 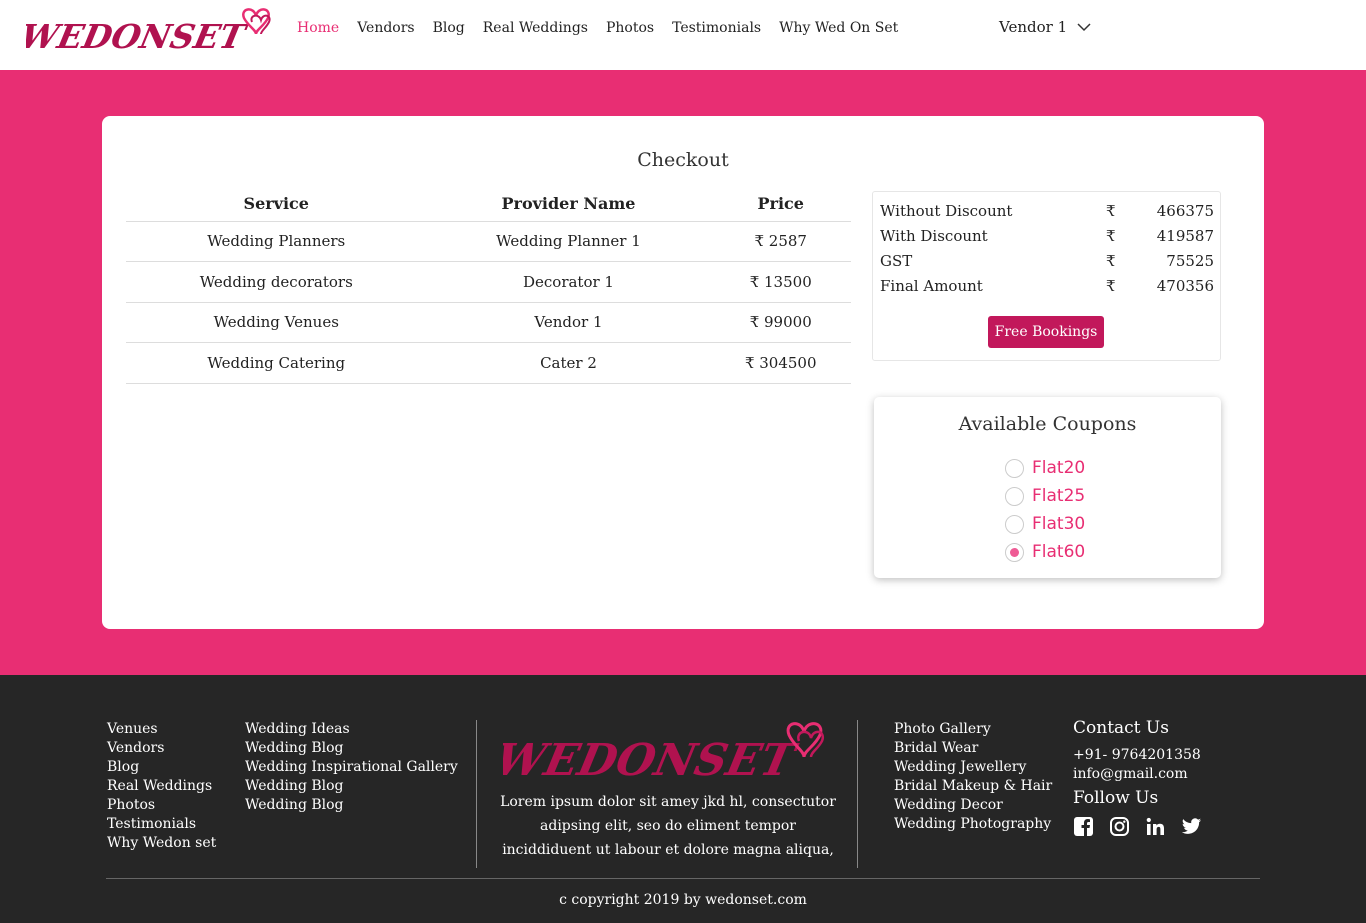 I want to click on nav-home: Home, so click(x=318, y=28).